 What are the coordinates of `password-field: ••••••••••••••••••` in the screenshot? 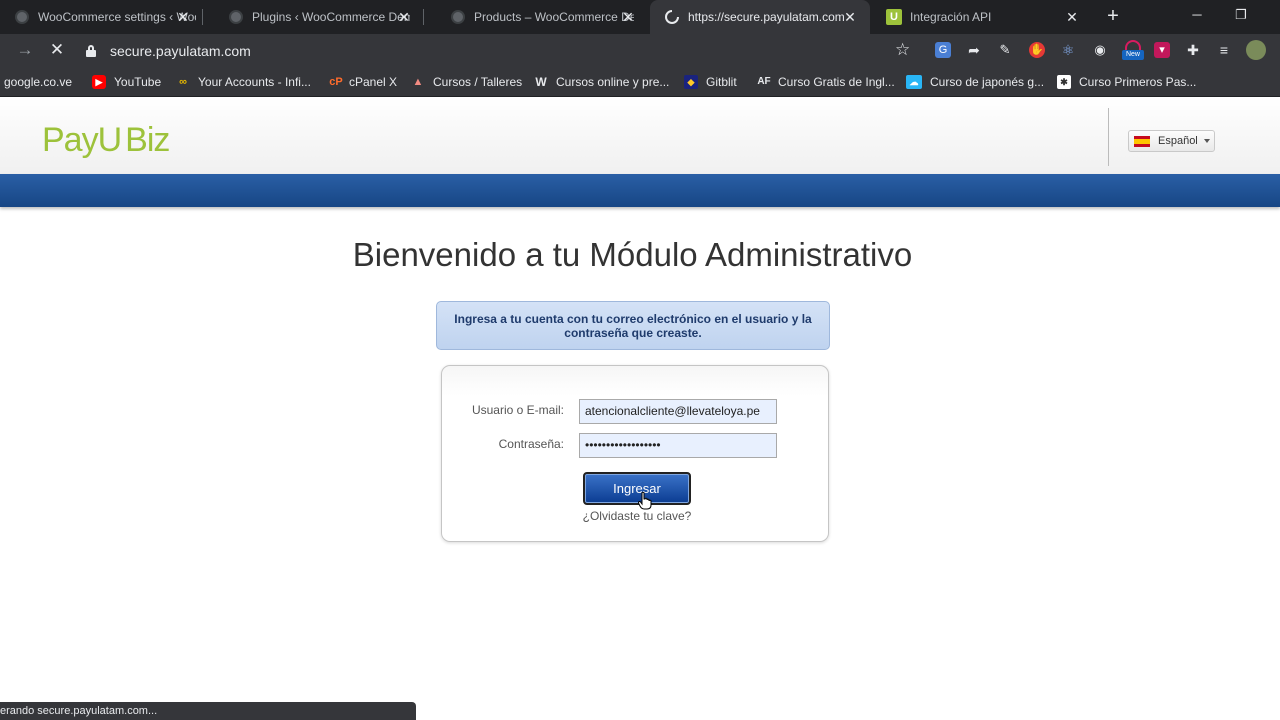 It's located at (678, 445).